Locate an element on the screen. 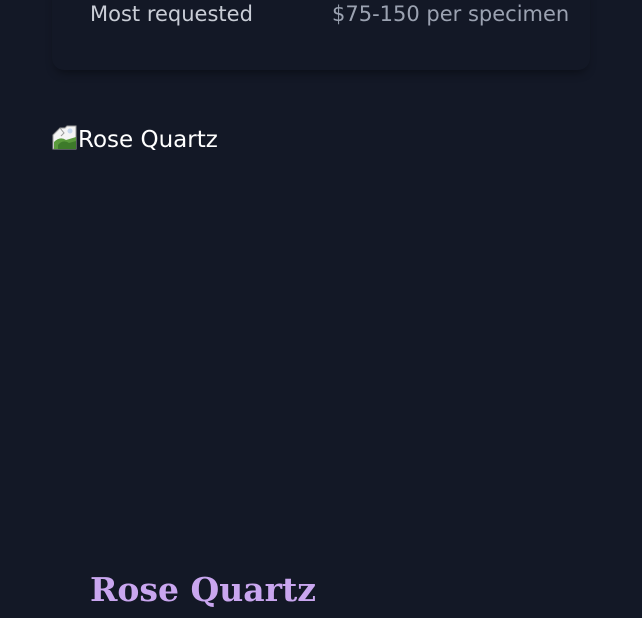 The image size is (642, 618). popularity-label: Most requested is located at coordinates (171, 14).